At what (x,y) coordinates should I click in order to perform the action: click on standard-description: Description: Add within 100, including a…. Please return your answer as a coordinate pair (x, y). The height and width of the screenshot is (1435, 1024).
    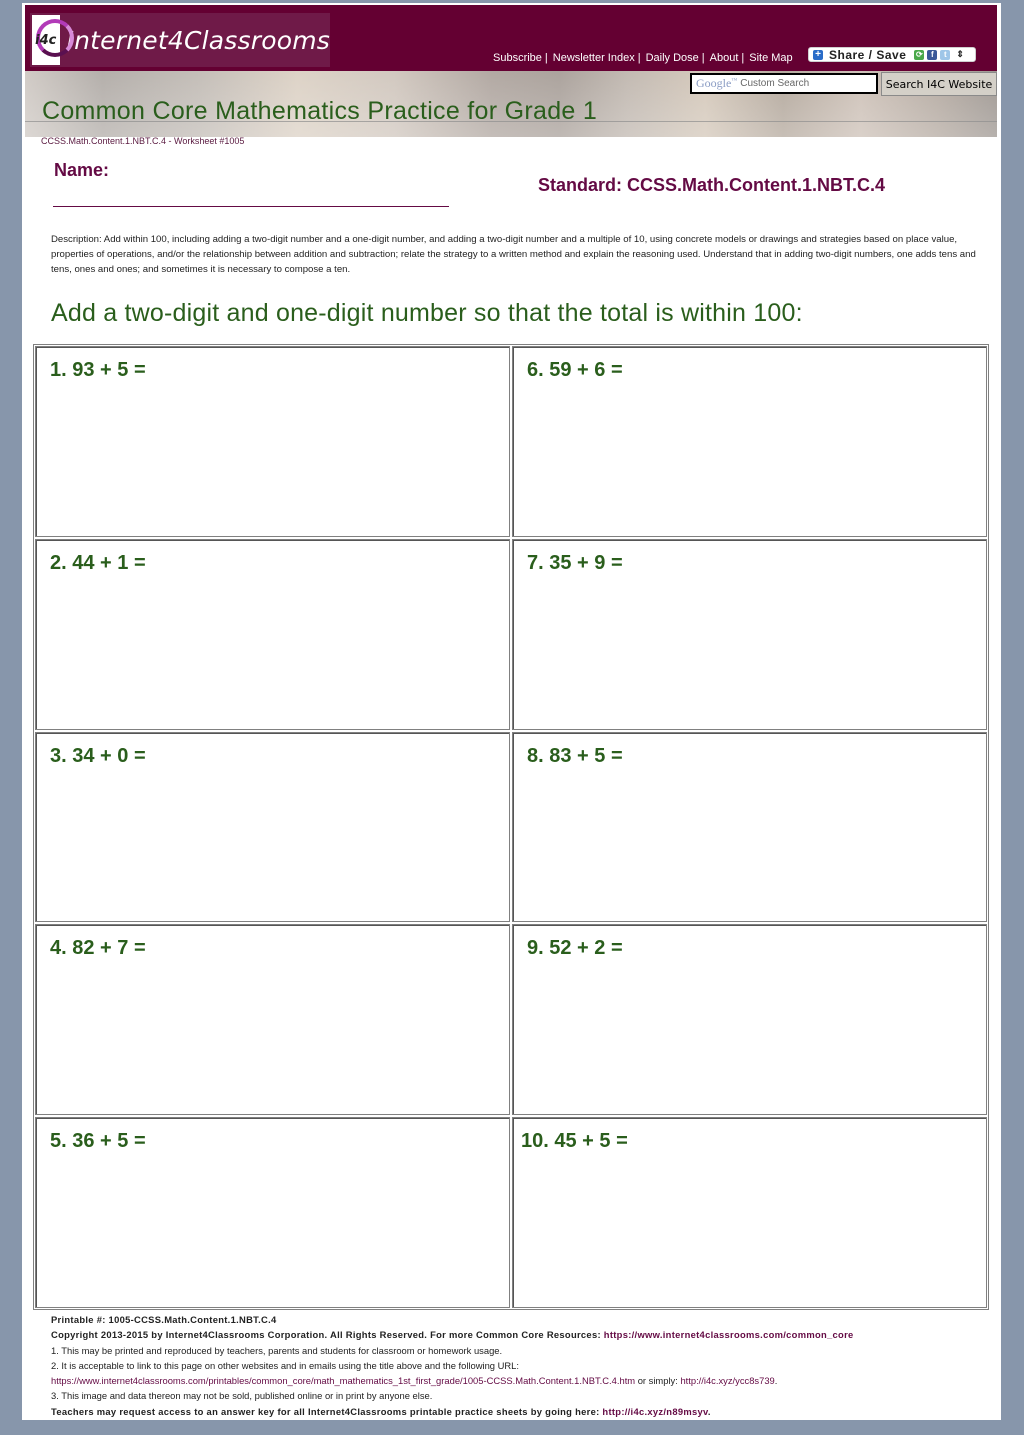
    Looking at the image, I should click on (513, 254).